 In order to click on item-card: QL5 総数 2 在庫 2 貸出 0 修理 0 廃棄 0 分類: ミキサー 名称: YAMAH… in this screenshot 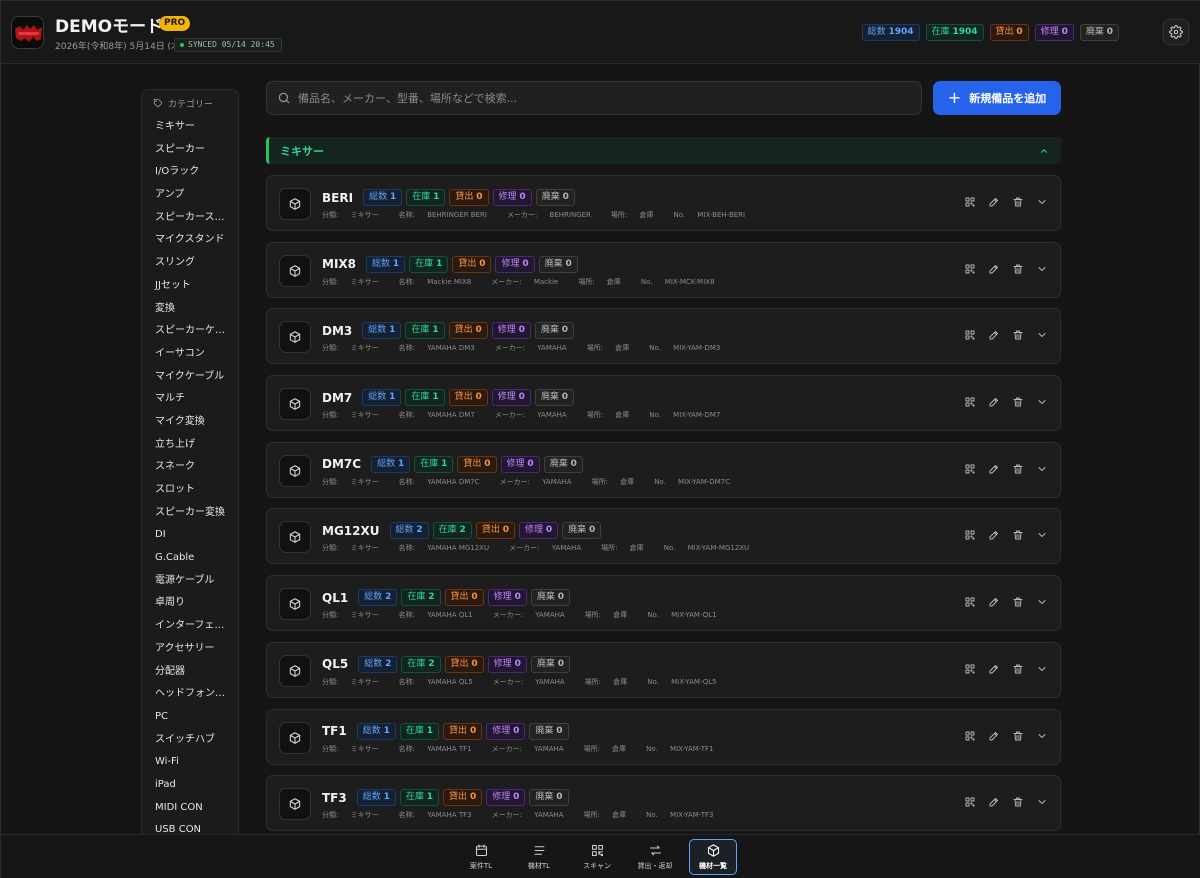, I will do `click(663, 669)`.